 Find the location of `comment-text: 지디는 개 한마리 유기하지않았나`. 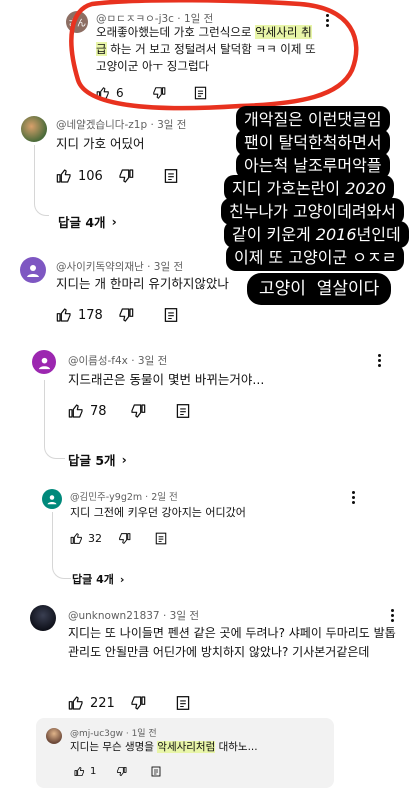

comment-text: 지디는 개 한마리 유기하지않았나 is located at coordinates (142, 283).